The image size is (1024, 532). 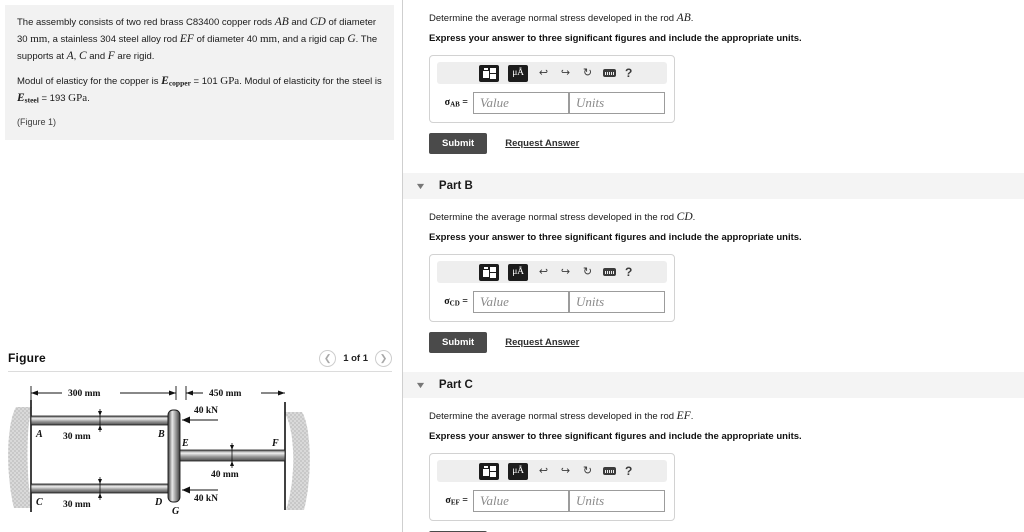 What do you see at coordinates (521, 302) in the screenshot?
I see `part-b-value-input: Value` at bounding box center [521, 302].